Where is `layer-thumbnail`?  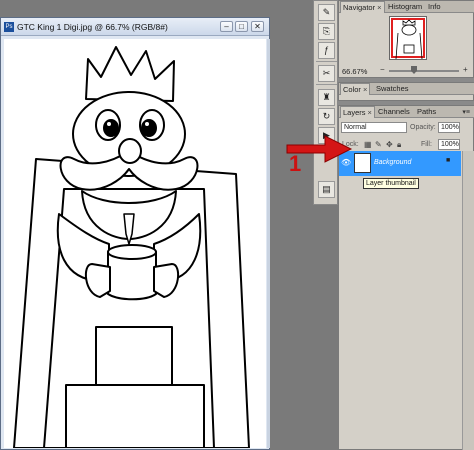 layer-thumbnail is located at coordinates (362, 163).